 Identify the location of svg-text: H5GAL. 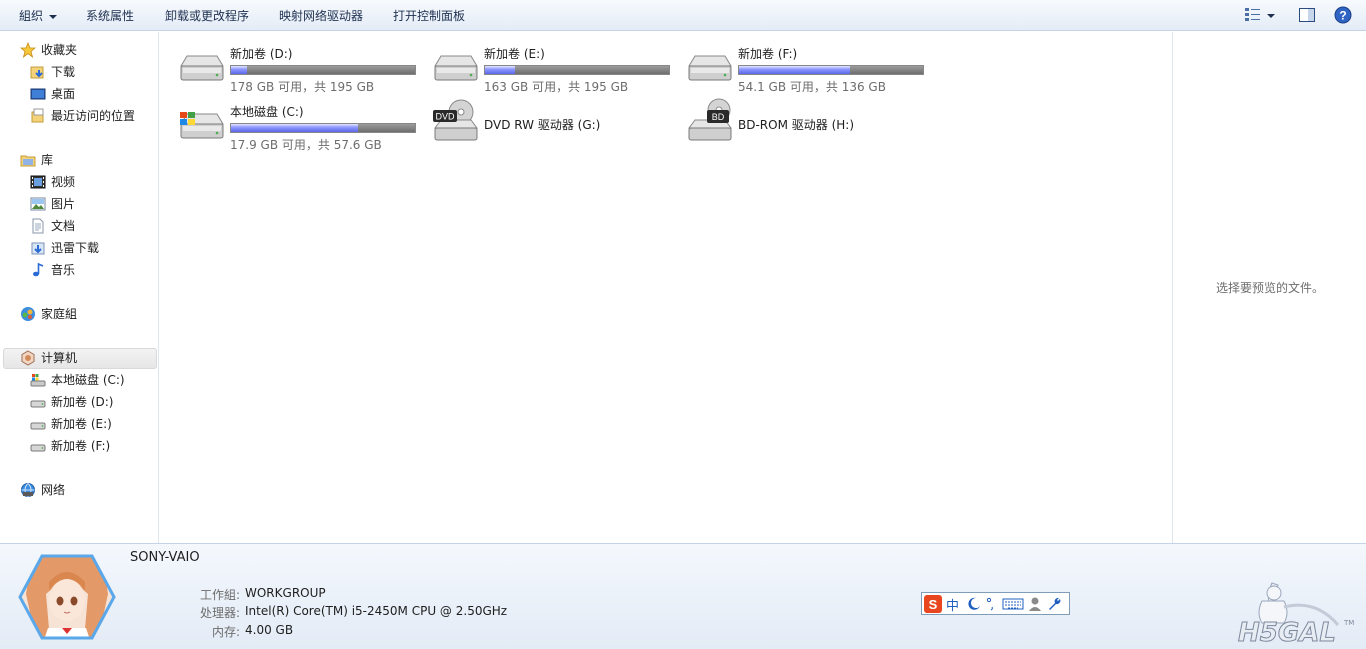
(1287, 633).